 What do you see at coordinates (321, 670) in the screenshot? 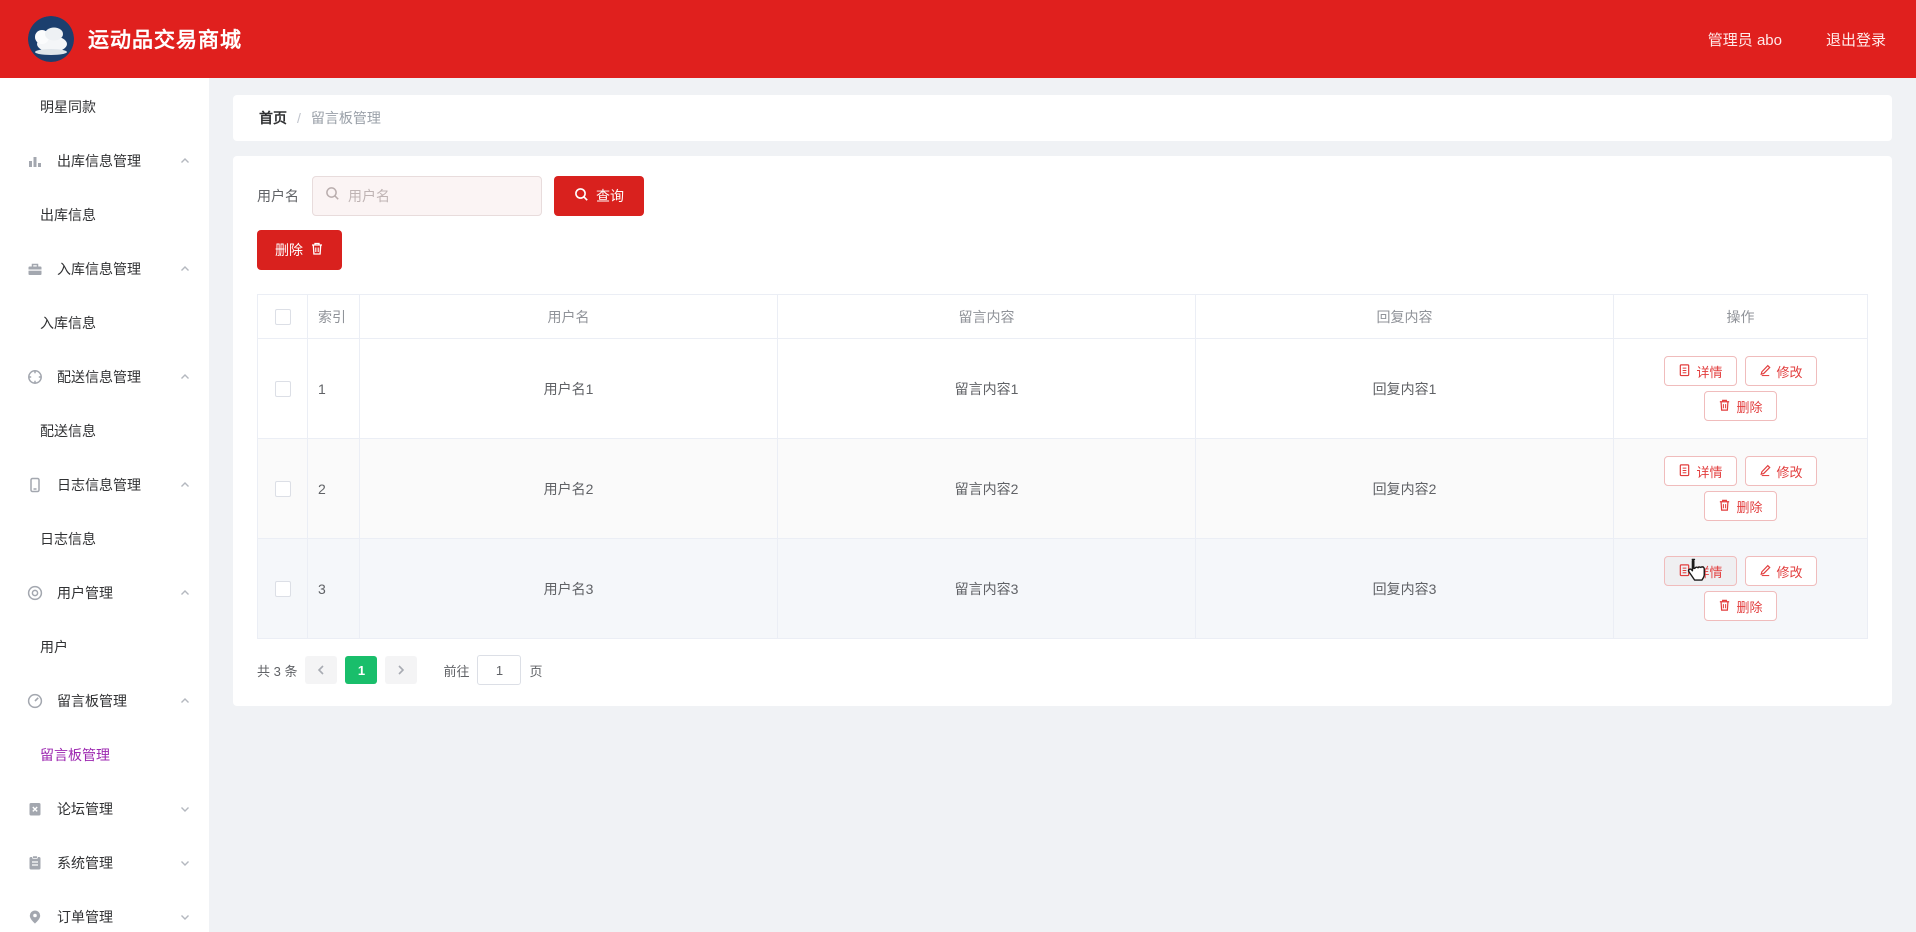
I see `prev-page-button` at bounding box center [321, 670].